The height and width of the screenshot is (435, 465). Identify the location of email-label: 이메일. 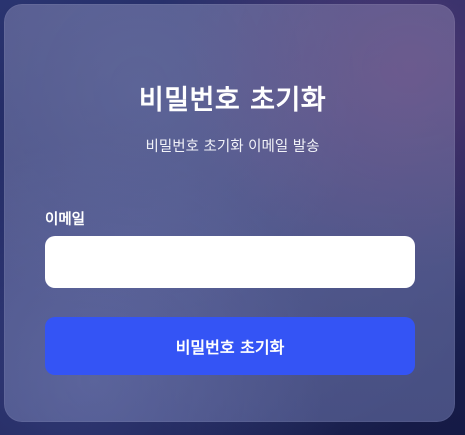
(65, 220).